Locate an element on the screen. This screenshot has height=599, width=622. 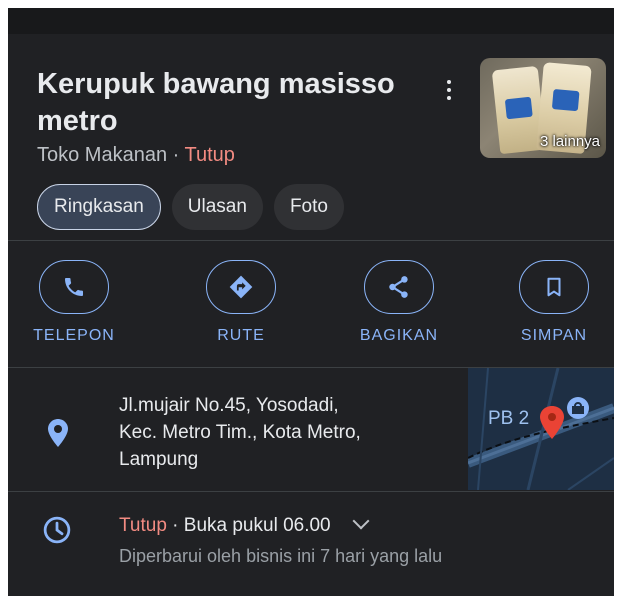
call-button: TELEPON is located at coordinates (74, 302).